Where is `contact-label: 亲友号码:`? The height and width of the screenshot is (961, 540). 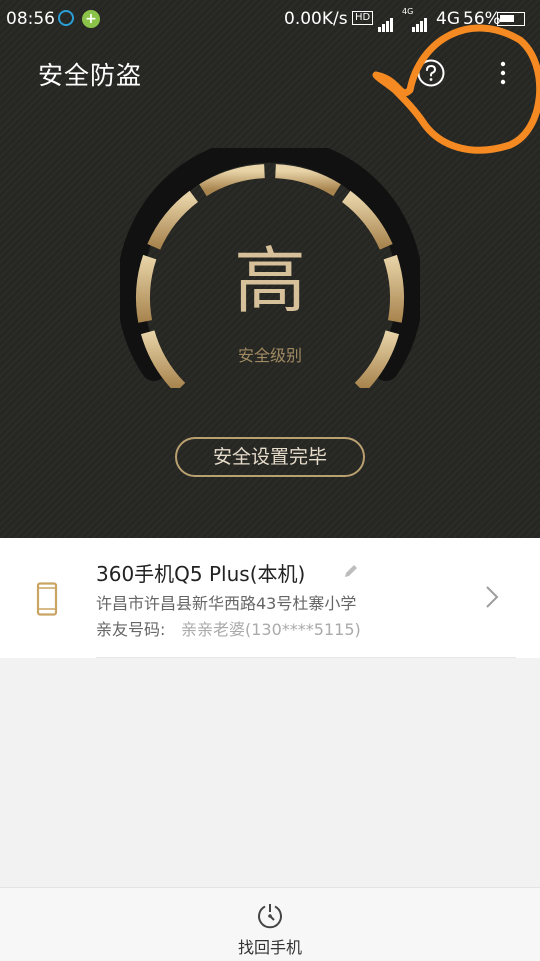 contact-label: 亲友号码: is located at coordinates (131, 629).